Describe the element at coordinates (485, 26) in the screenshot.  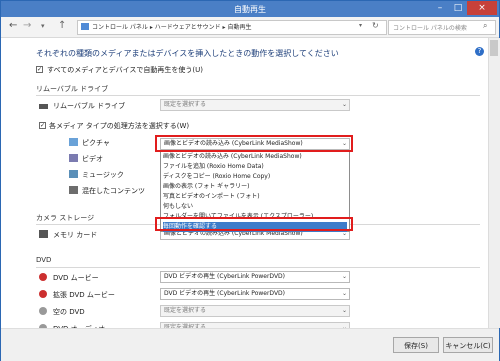
I see `search-icon: ⌕` at that location.